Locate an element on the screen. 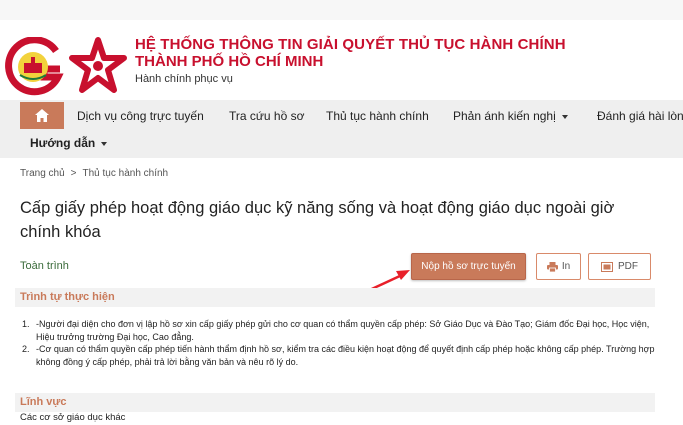  step-number: 2. is located at coordinates (26, 349).